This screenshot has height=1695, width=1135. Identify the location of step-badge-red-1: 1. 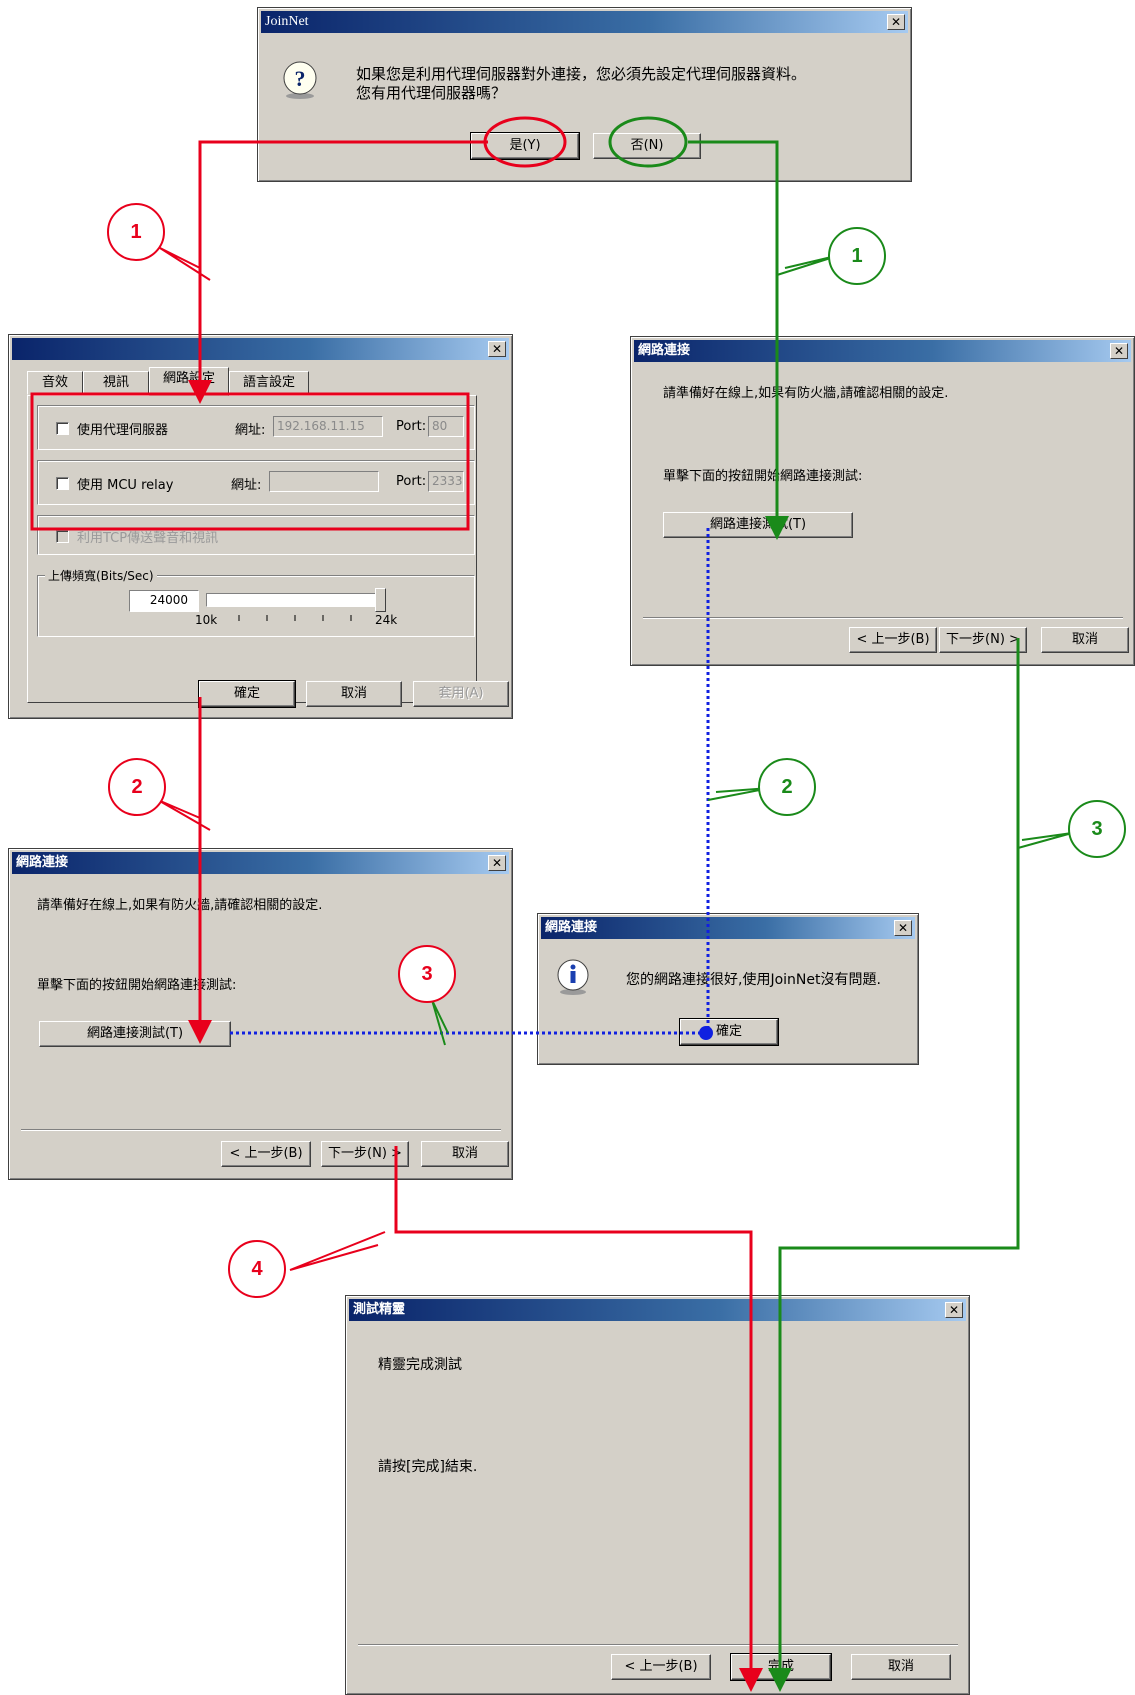
(136, 232).